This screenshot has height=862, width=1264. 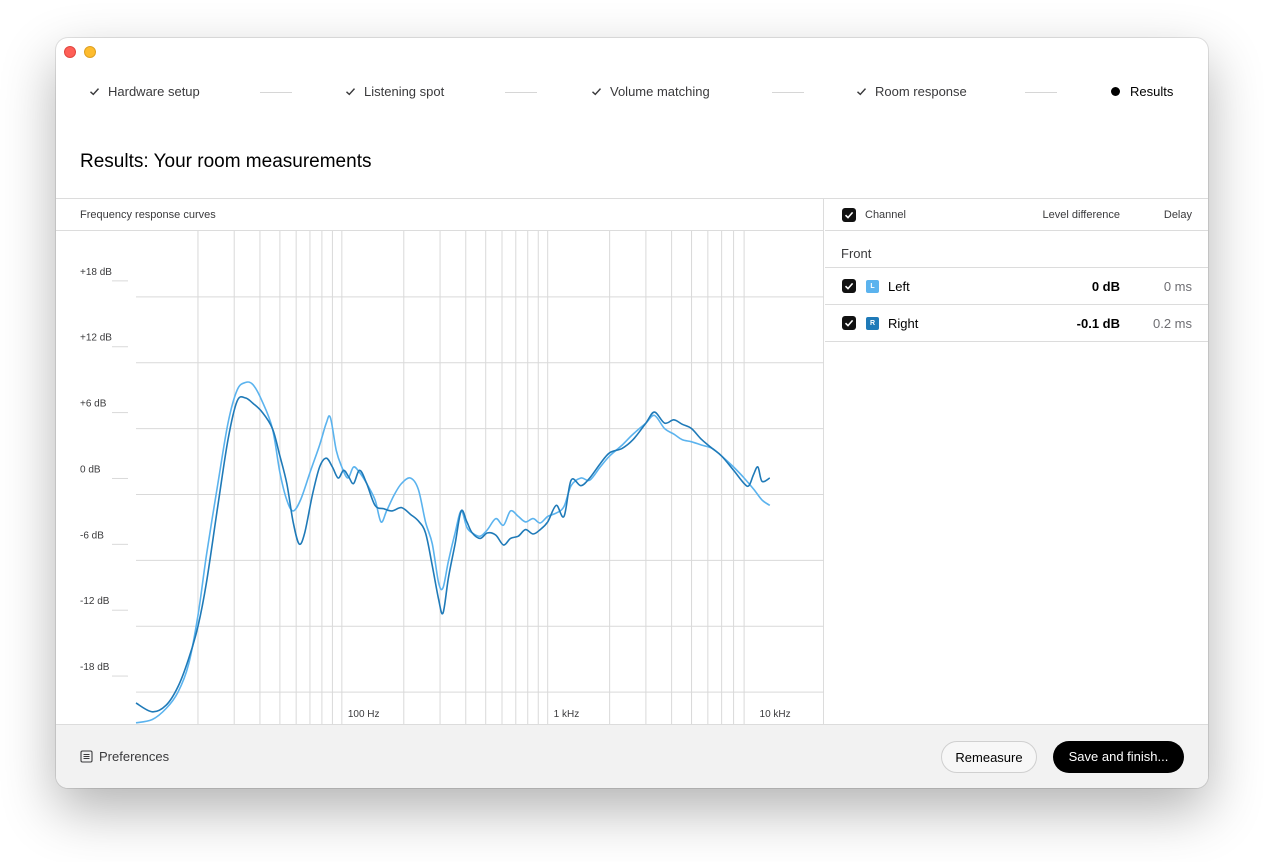 I want to click on y-tick-label: -6 dB, so click(x=92, y=535).